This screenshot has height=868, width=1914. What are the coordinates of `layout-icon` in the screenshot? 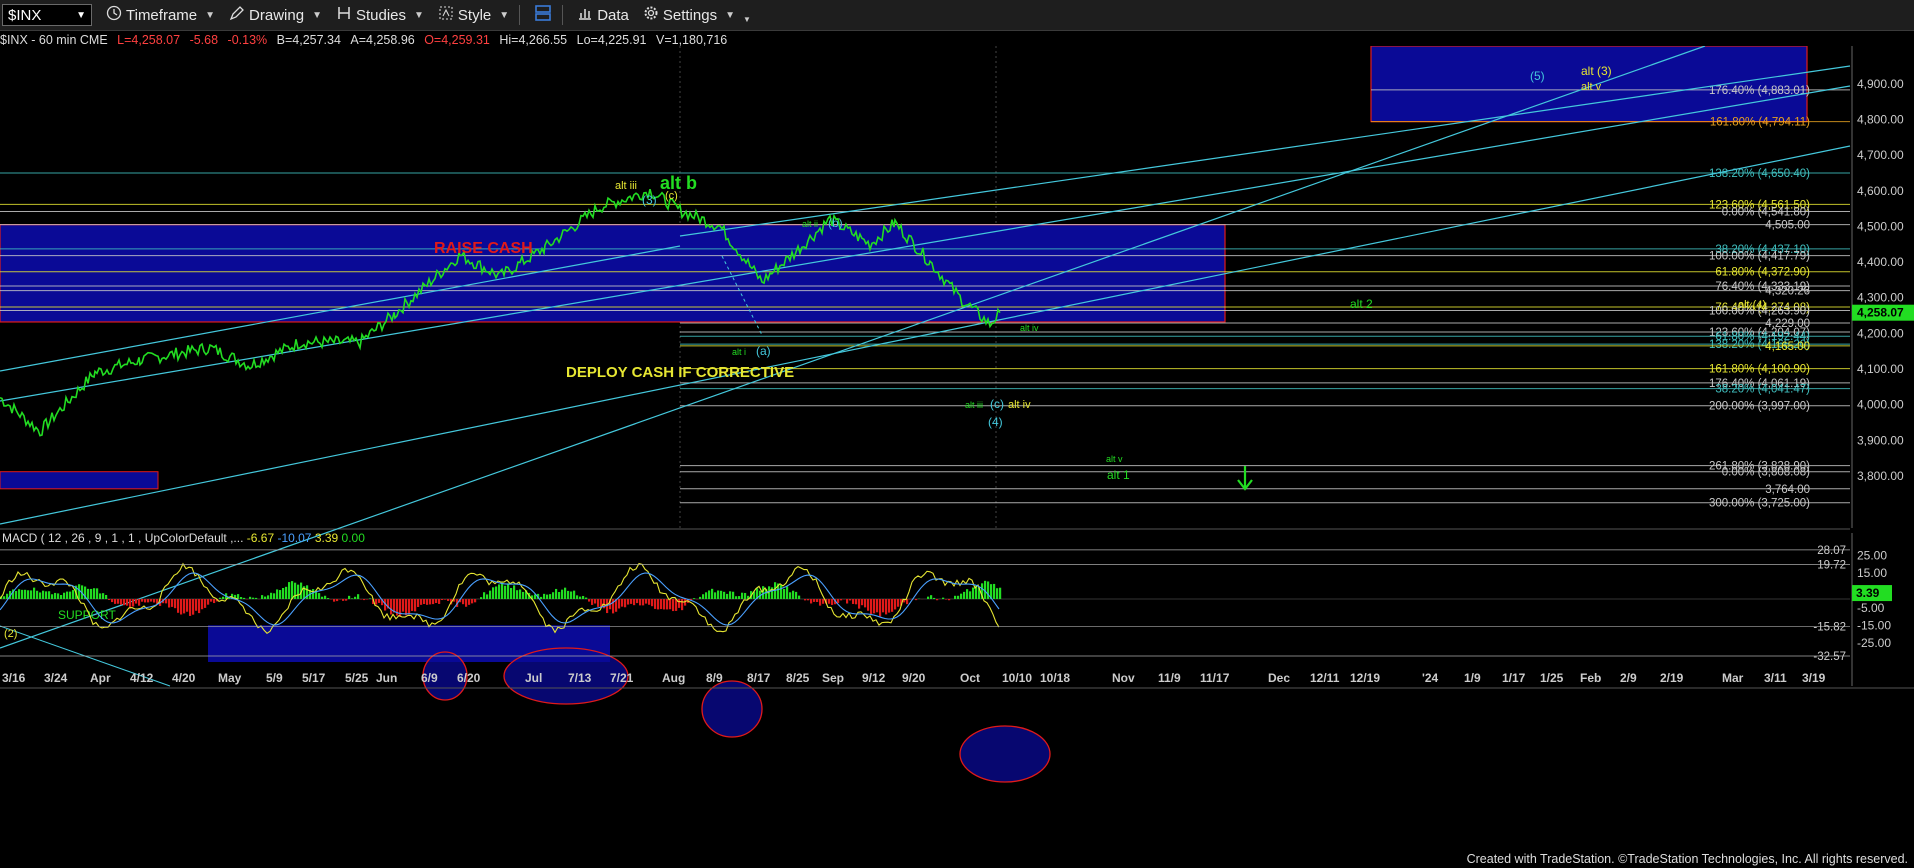 It's located at (543, 15).